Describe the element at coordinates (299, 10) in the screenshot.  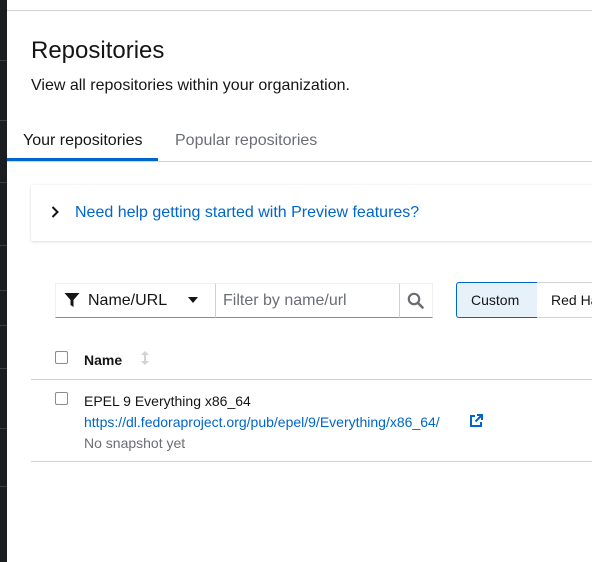
I see `header-divider` at that location.